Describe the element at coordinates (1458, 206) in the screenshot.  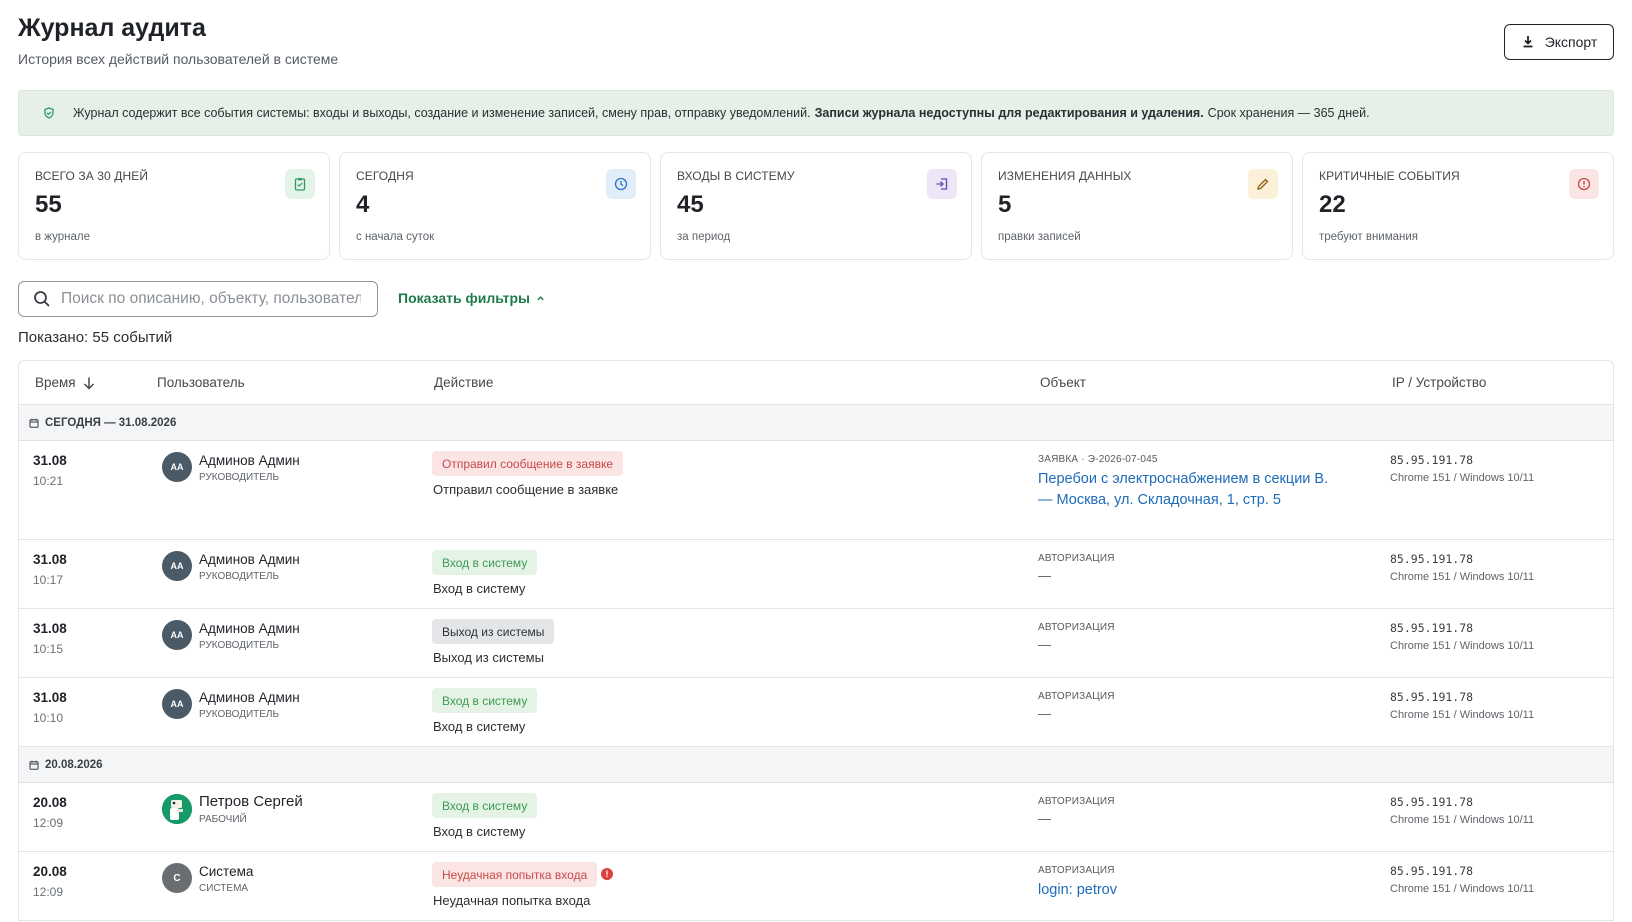
I see `stat-card-critical: Критичные события 22 требуют внимания` at that location.